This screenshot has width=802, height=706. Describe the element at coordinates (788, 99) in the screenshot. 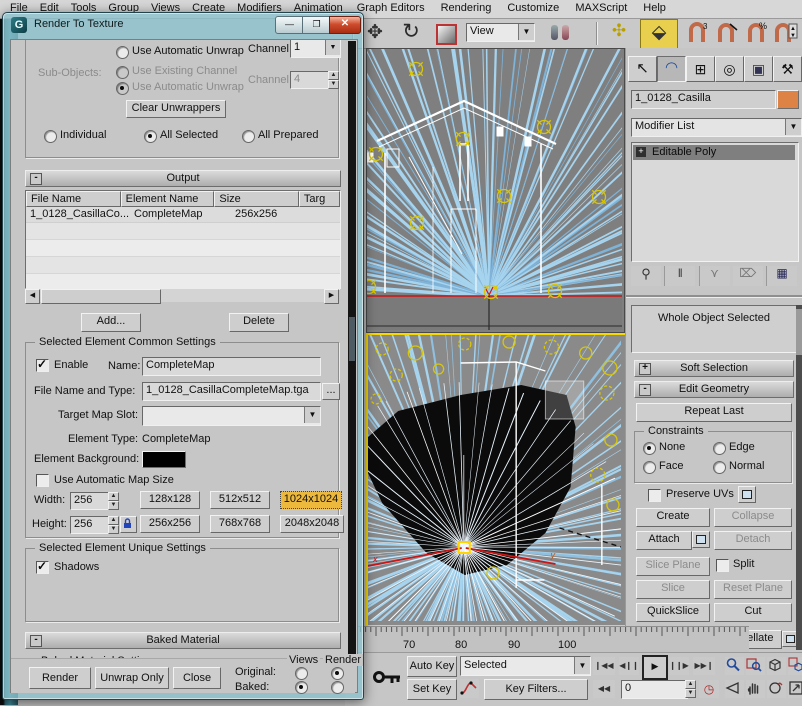

I see `object-color-swatch` at that location.